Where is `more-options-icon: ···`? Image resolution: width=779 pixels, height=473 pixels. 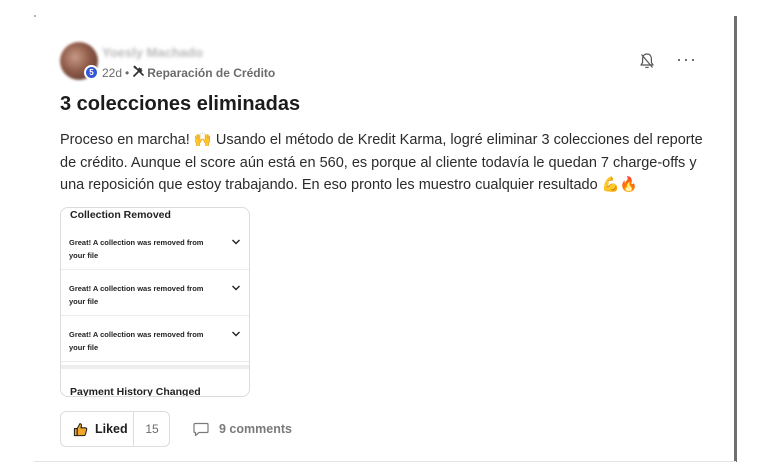 more-options-icon: ··· is located at coordinates (686, 59).